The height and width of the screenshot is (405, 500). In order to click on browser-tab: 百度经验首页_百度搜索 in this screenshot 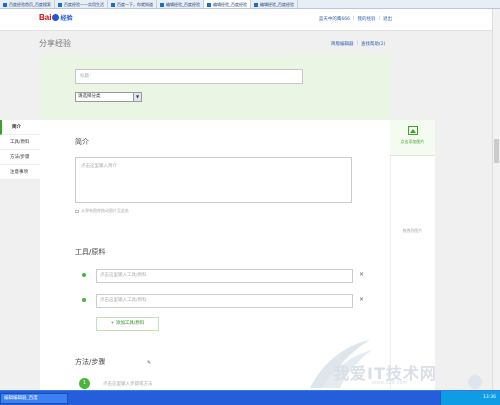, I will do `click(27, 4)`.